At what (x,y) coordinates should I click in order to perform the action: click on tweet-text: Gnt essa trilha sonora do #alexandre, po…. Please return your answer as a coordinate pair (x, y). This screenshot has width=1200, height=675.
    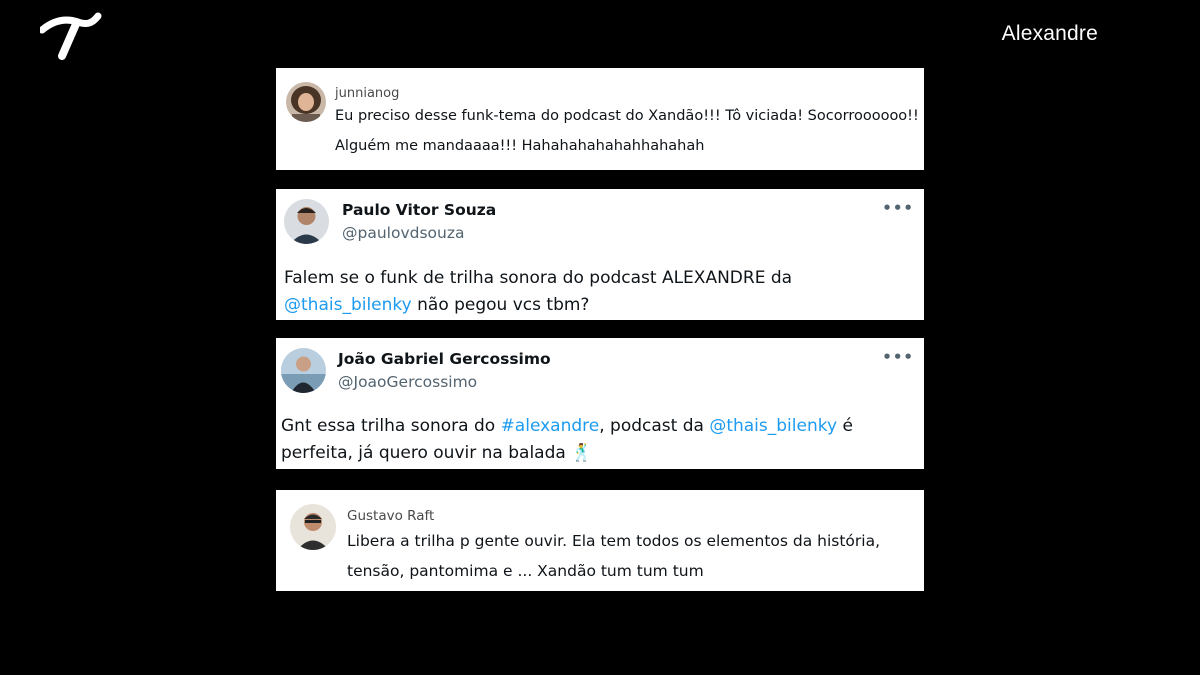
    Looking at the image, I should click on (598, 440).